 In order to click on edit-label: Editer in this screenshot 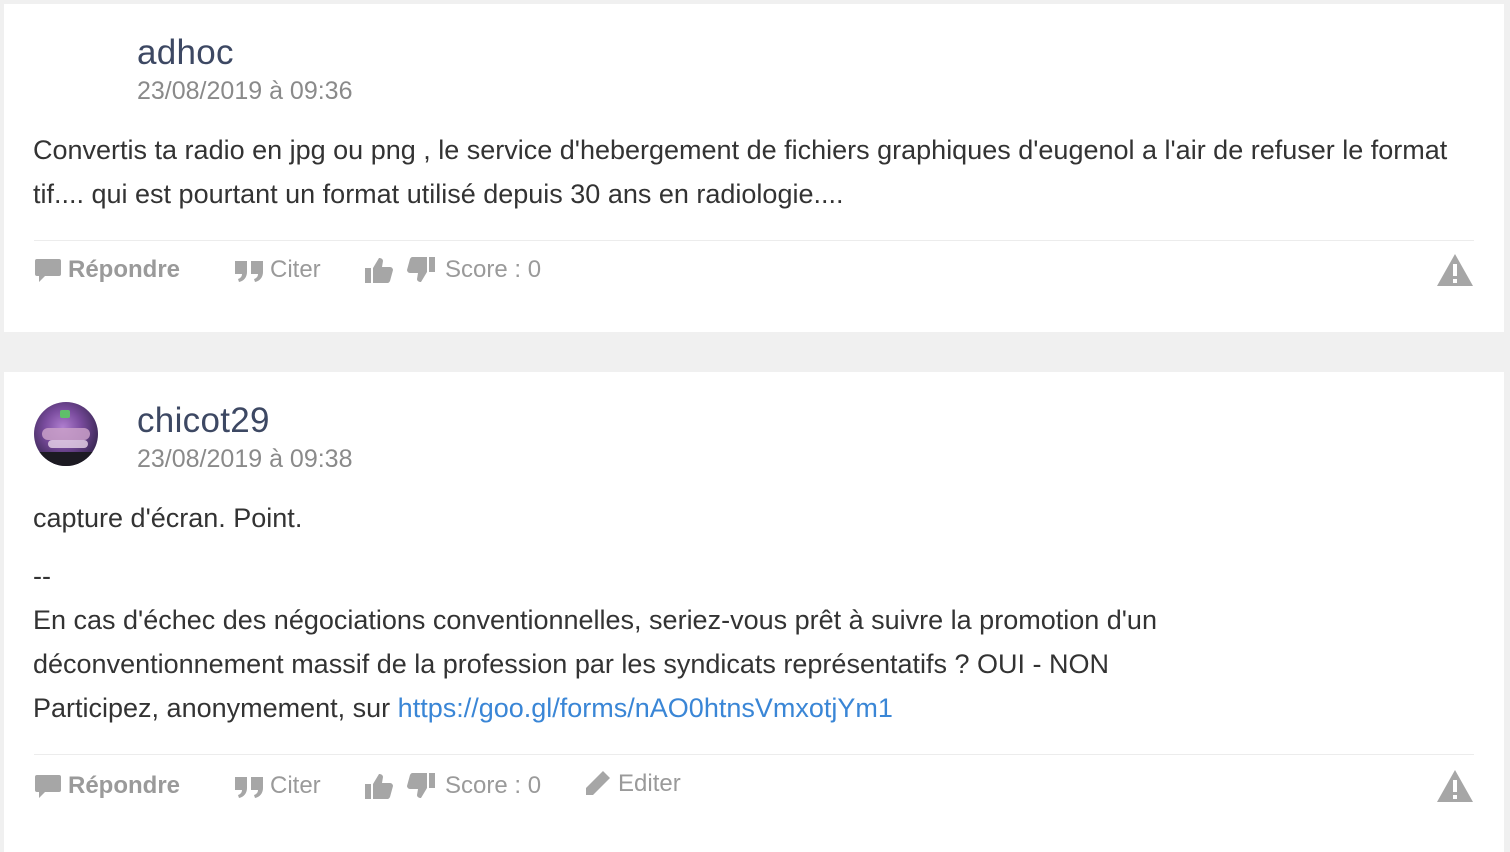, I will do `click(649, 783)`.